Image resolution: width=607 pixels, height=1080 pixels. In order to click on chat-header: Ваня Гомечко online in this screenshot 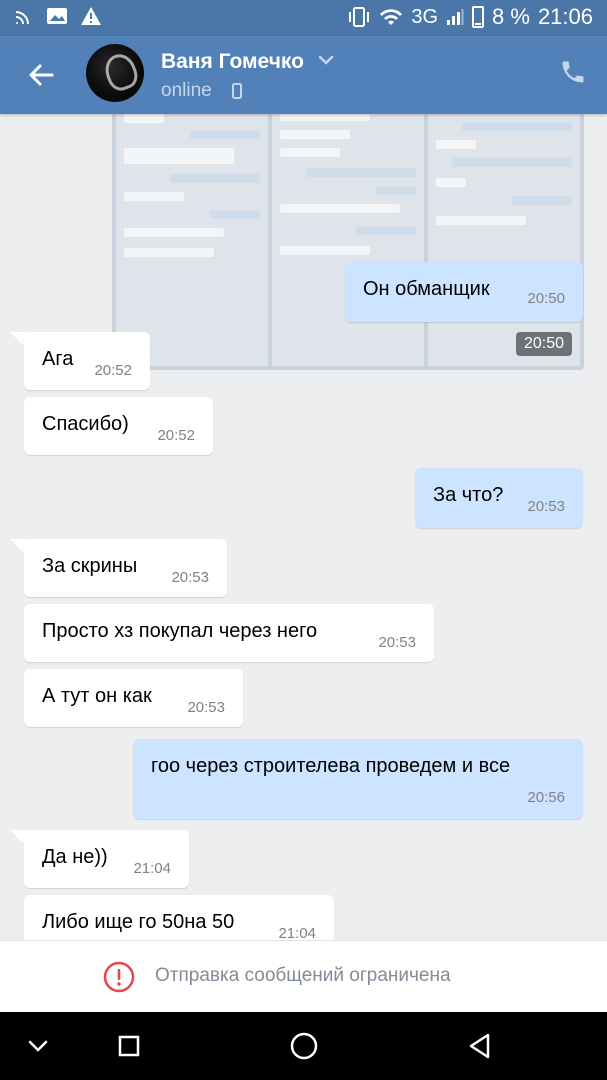, I will do `click(303, 75)`.